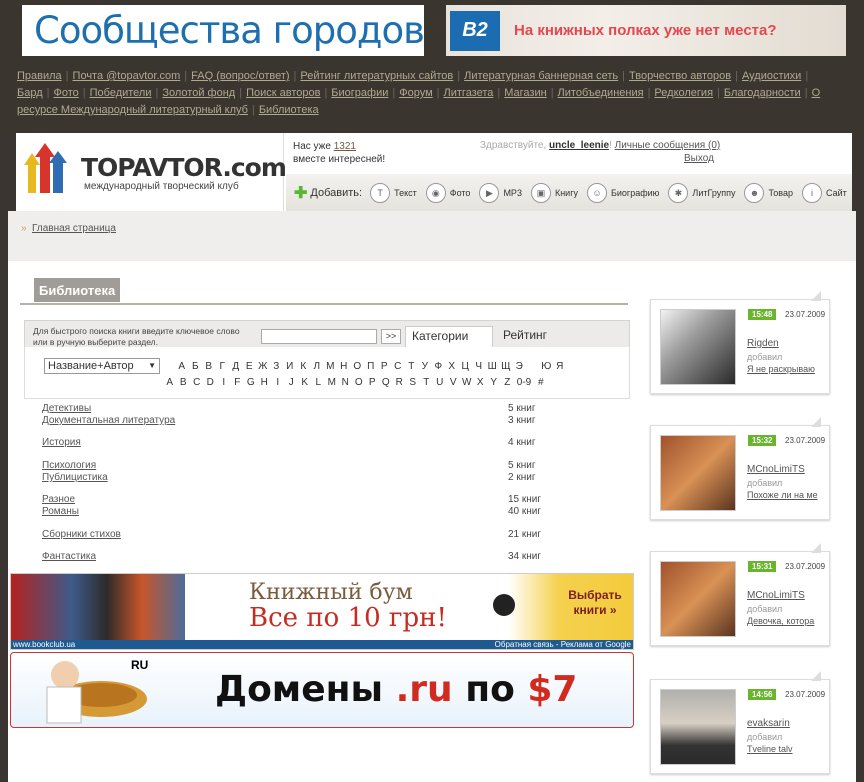 The width and height of the screenshot is (864, 782). Describe the element at coordinates (449, 337) in the screenshot. I see `tab-categories: Категории` at that location.